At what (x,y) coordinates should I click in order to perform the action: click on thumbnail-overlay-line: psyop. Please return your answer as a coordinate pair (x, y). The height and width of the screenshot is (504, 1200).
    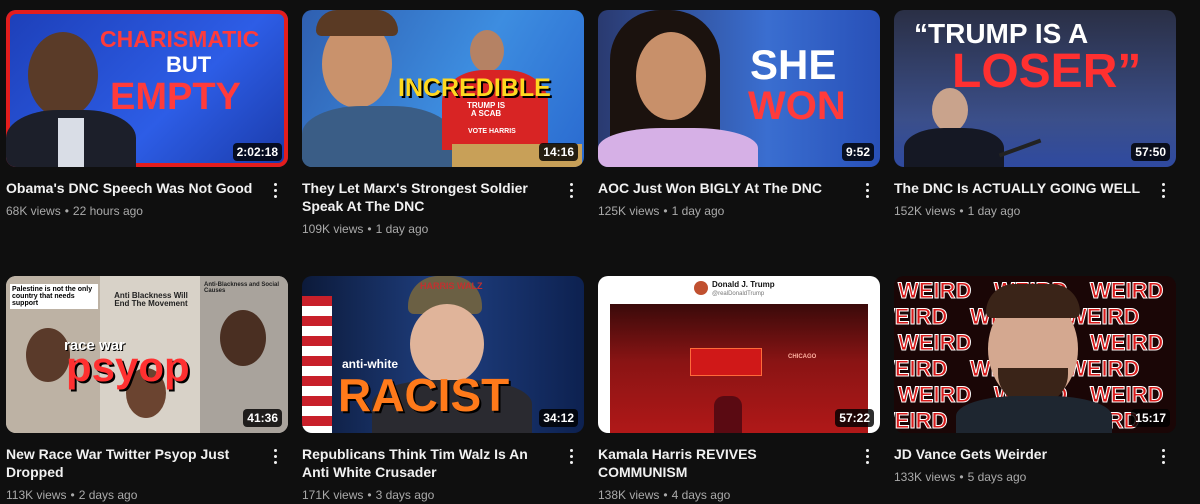
    Looking at the image, I should click on (128, 366).